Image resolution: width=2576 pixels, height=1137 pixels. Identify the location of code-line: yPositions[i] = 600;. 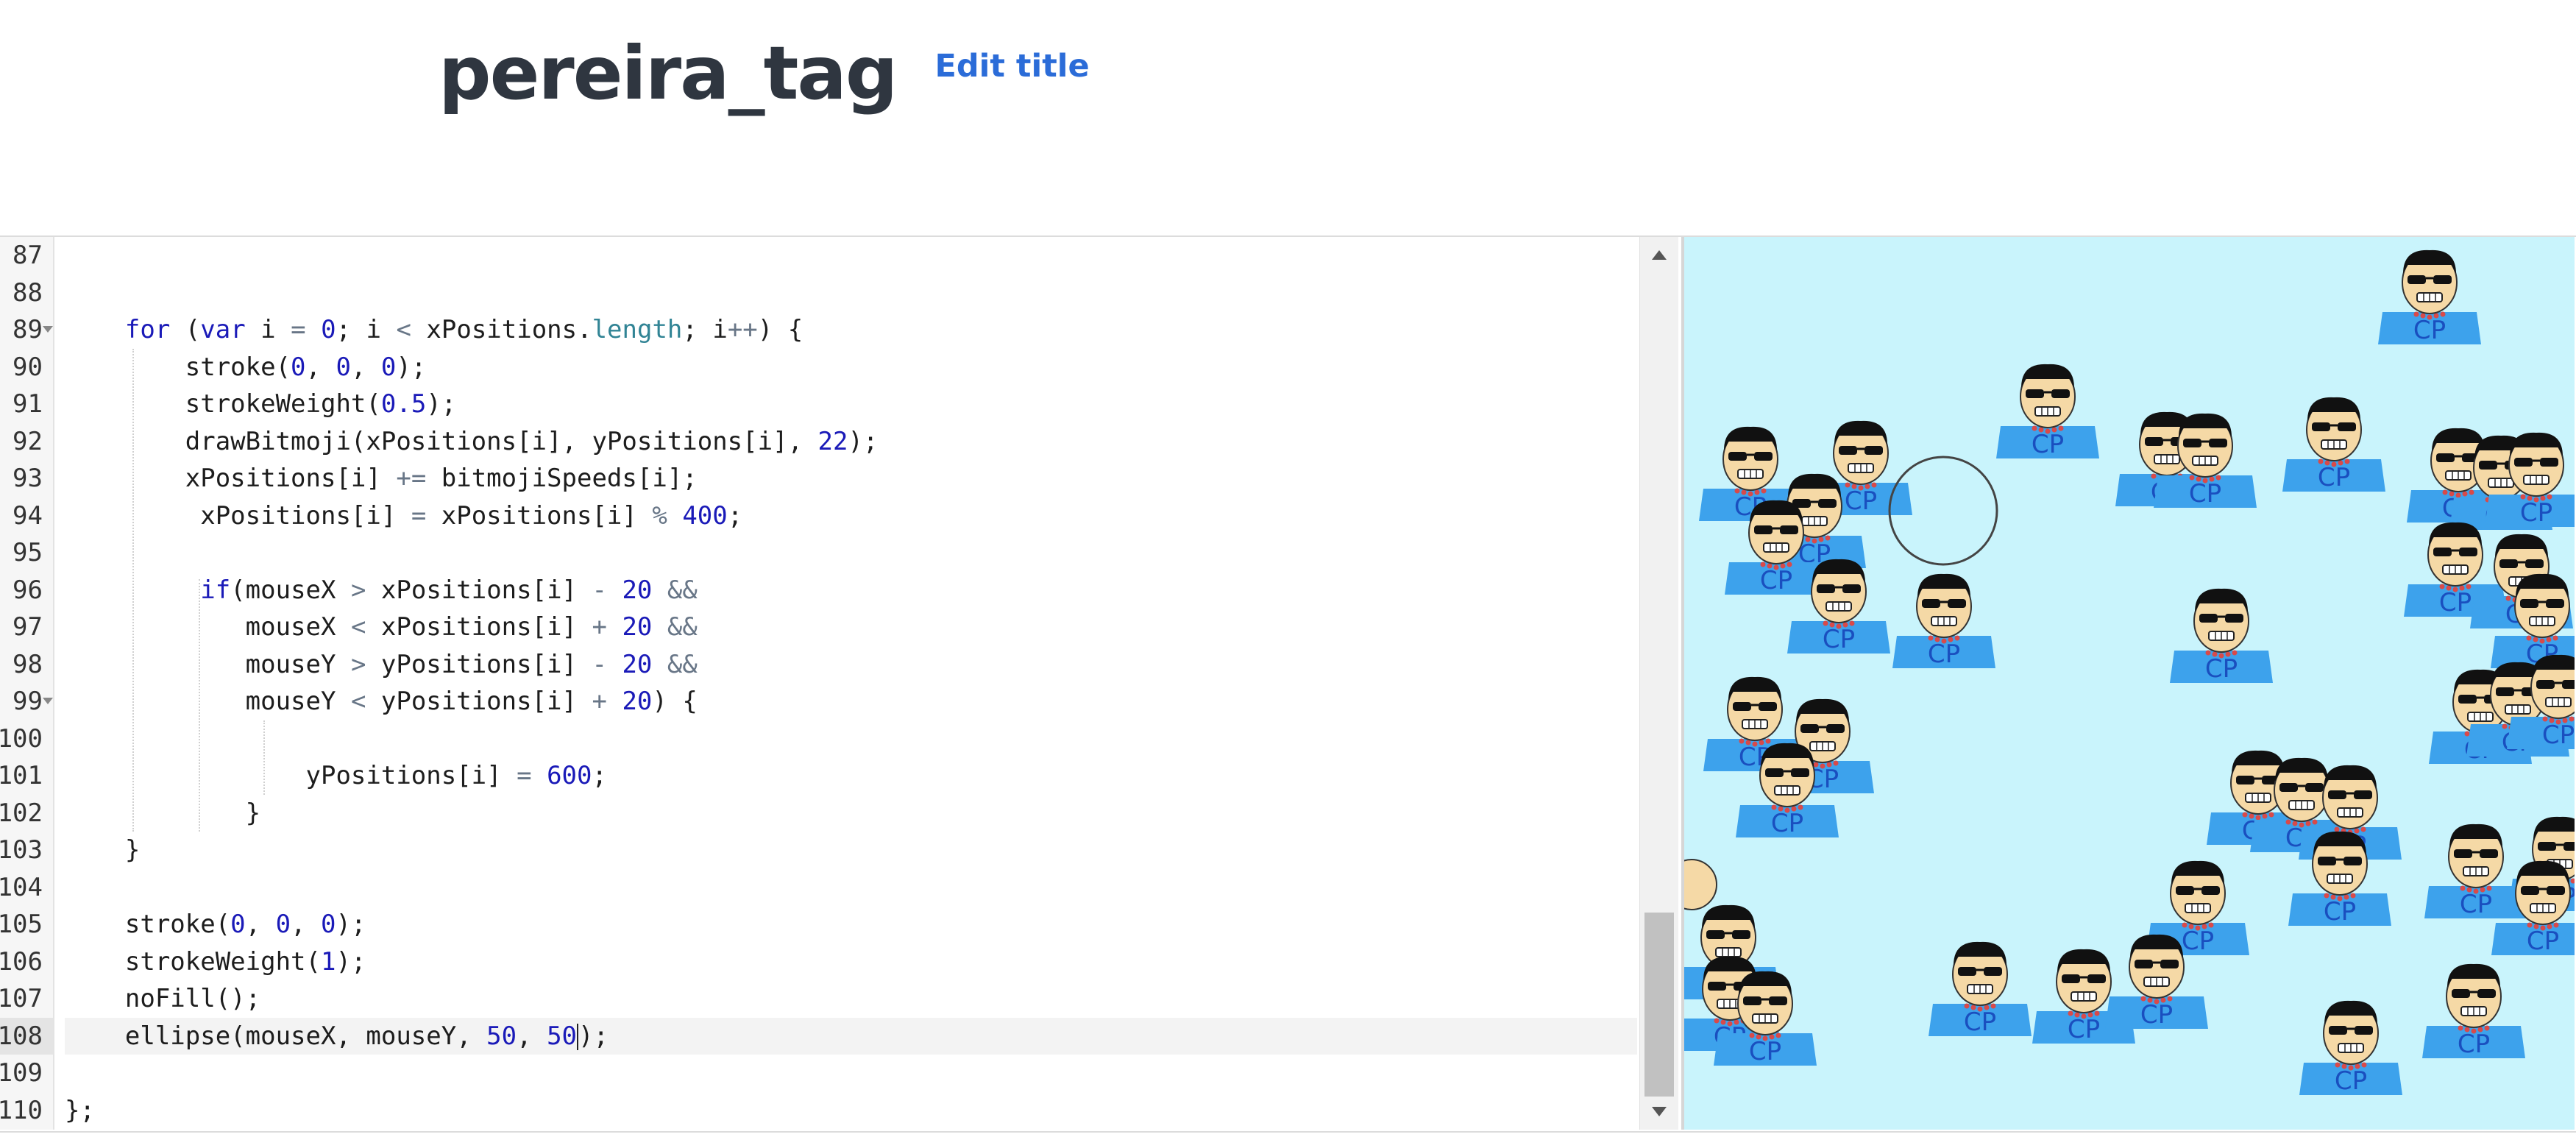
(336, 776).